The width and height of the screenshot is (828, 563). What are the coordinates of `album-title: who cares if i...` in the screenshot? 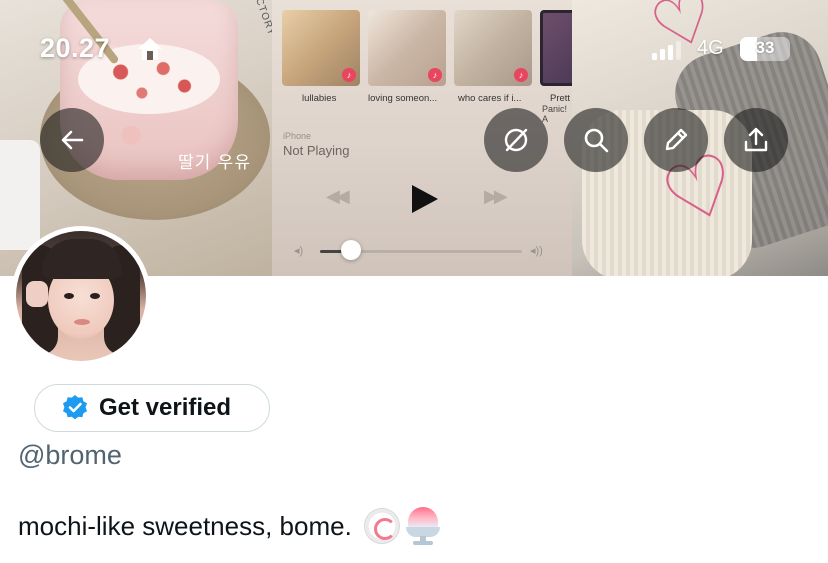 It's located at (490, 98).